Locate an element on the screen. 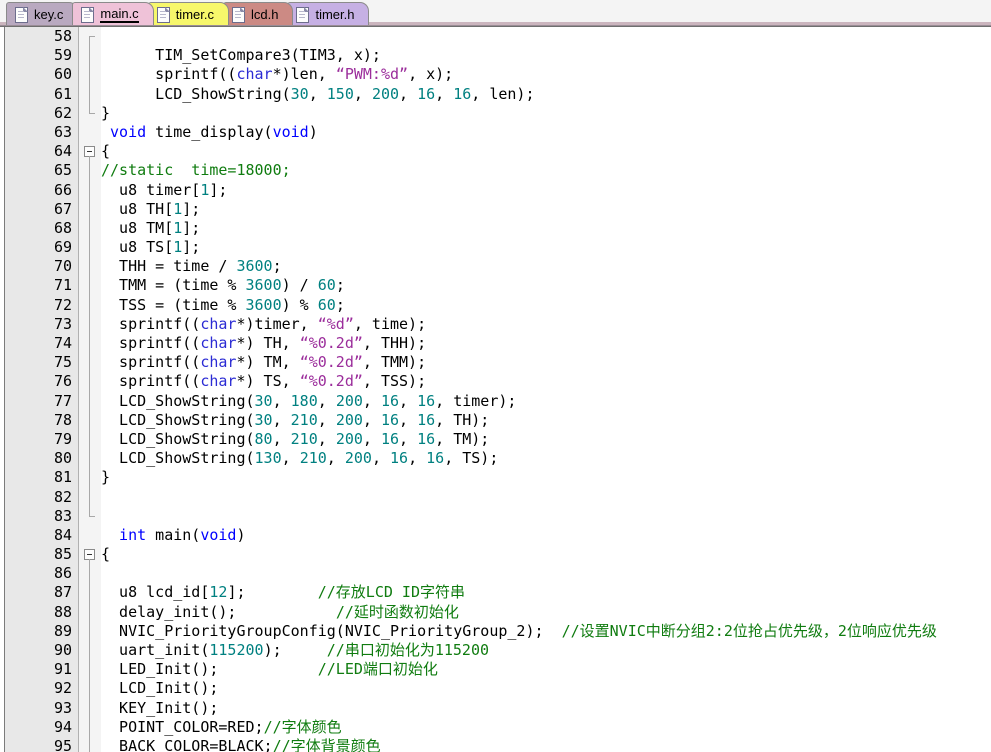  code-token-cmt: //LED端口初始化 is located at coordinates (377, 669).